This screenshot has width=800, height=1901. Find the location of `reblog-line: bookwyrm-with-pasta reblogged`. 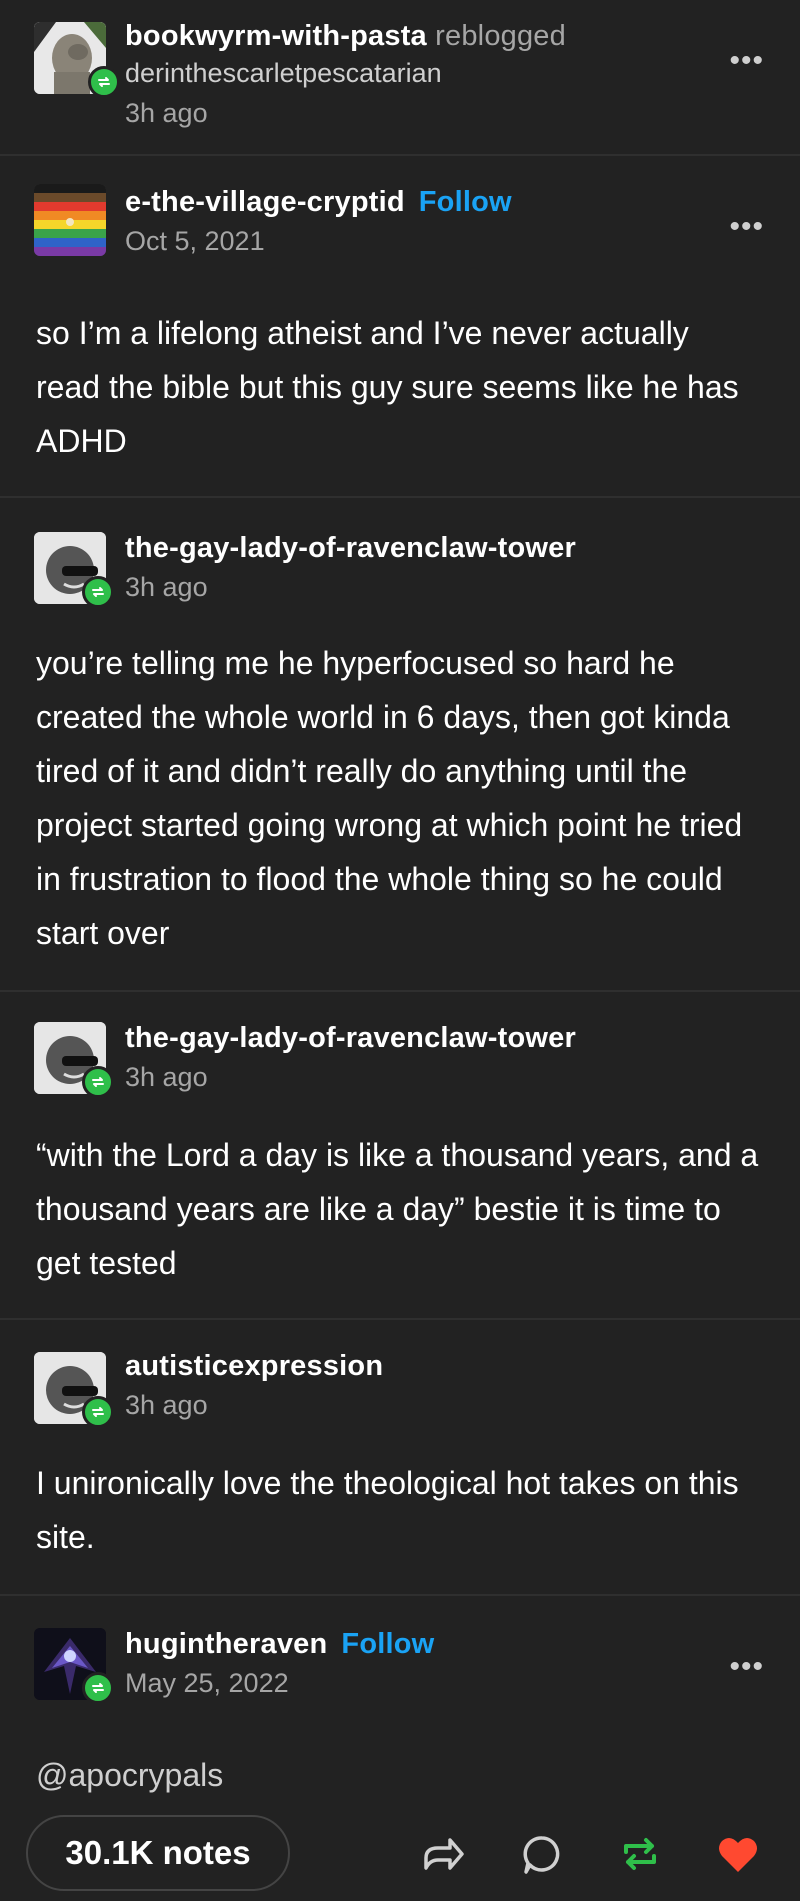

reblog-line: bookwyrm-with-pasta reblogged is located at coordinates (345, 36).